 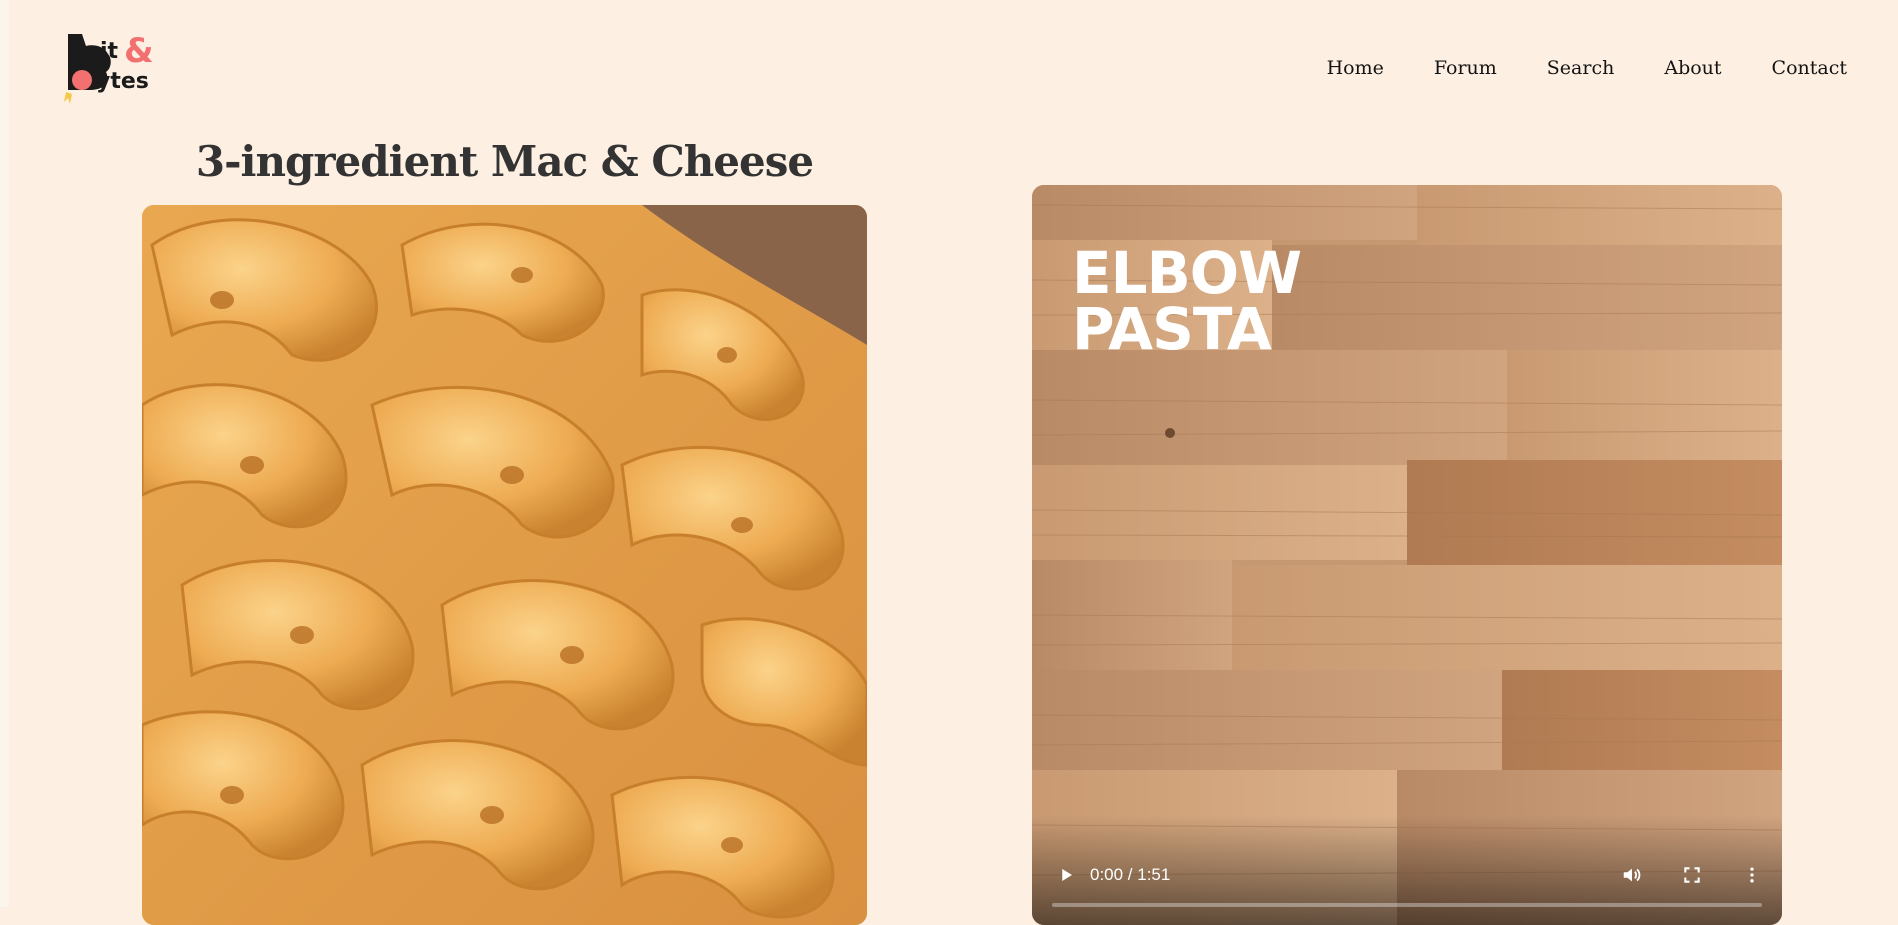 What do you see at coordinates (1632, 875) in the screenshot?
I see `volume-icon` at bounding box center [1632, 875].